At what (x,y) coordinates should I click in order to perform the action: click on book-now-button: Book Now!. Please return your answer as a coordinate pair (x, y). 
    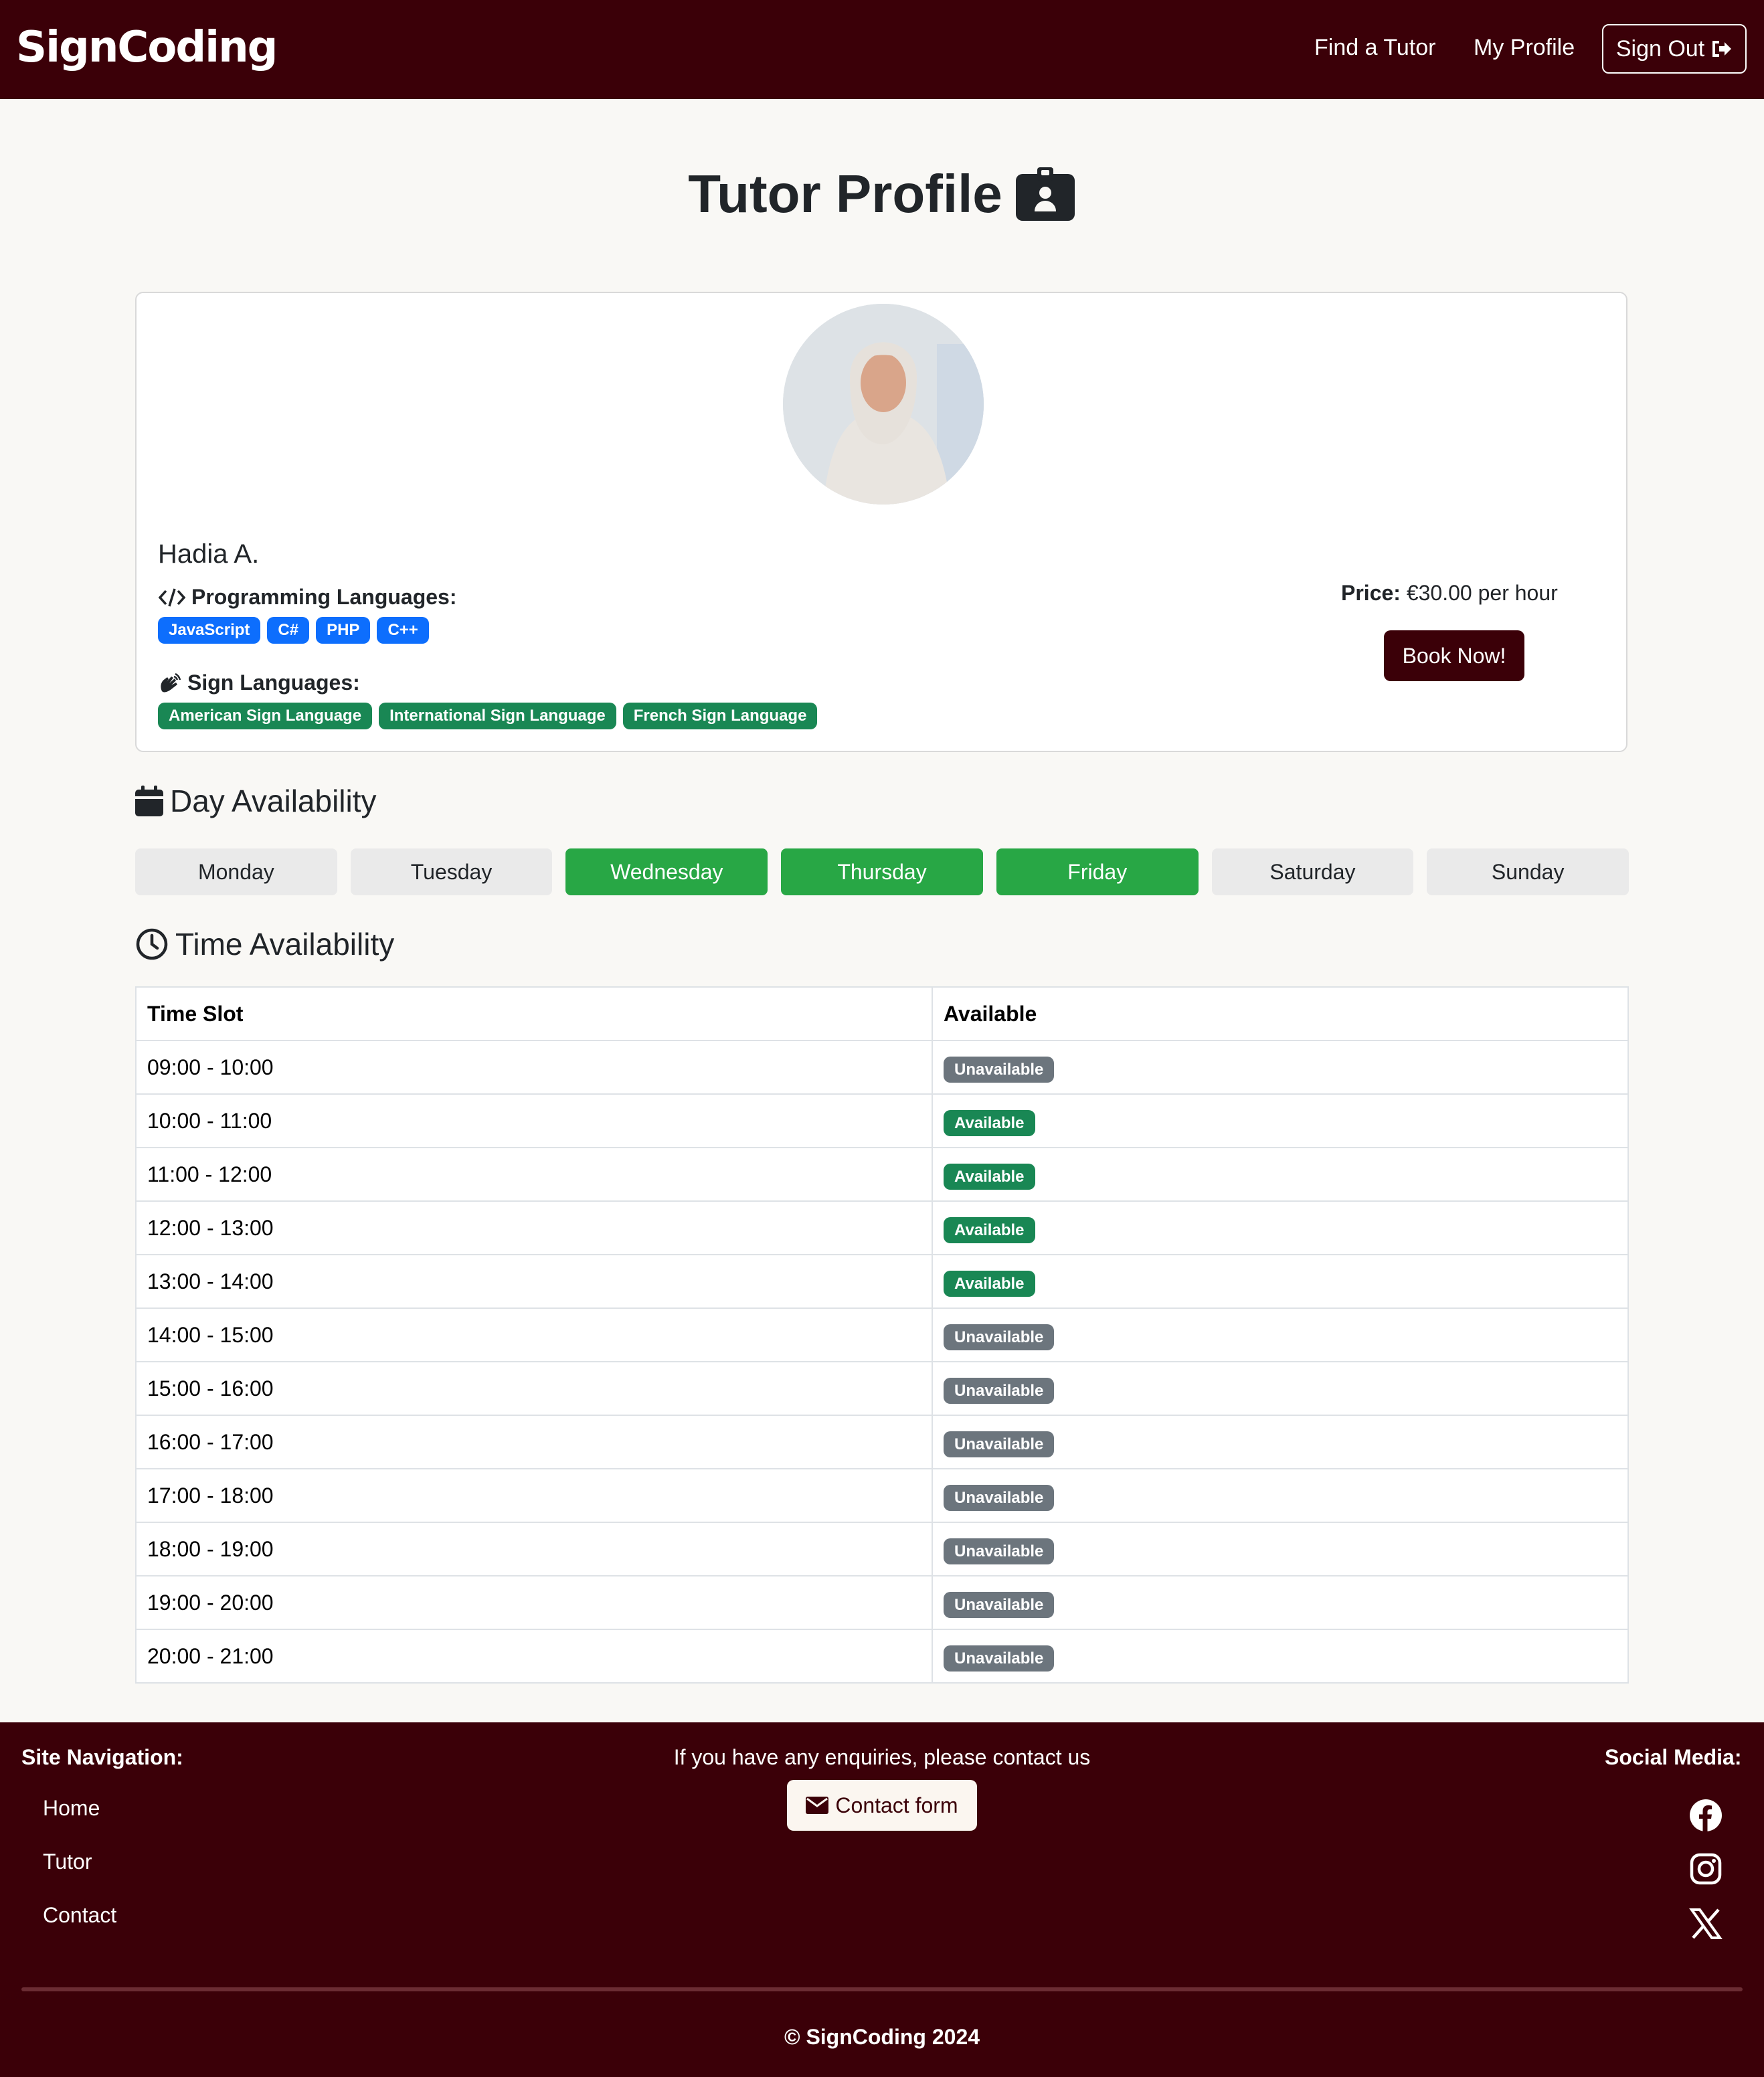
    Looking at the image, I should click on (1454, 655).